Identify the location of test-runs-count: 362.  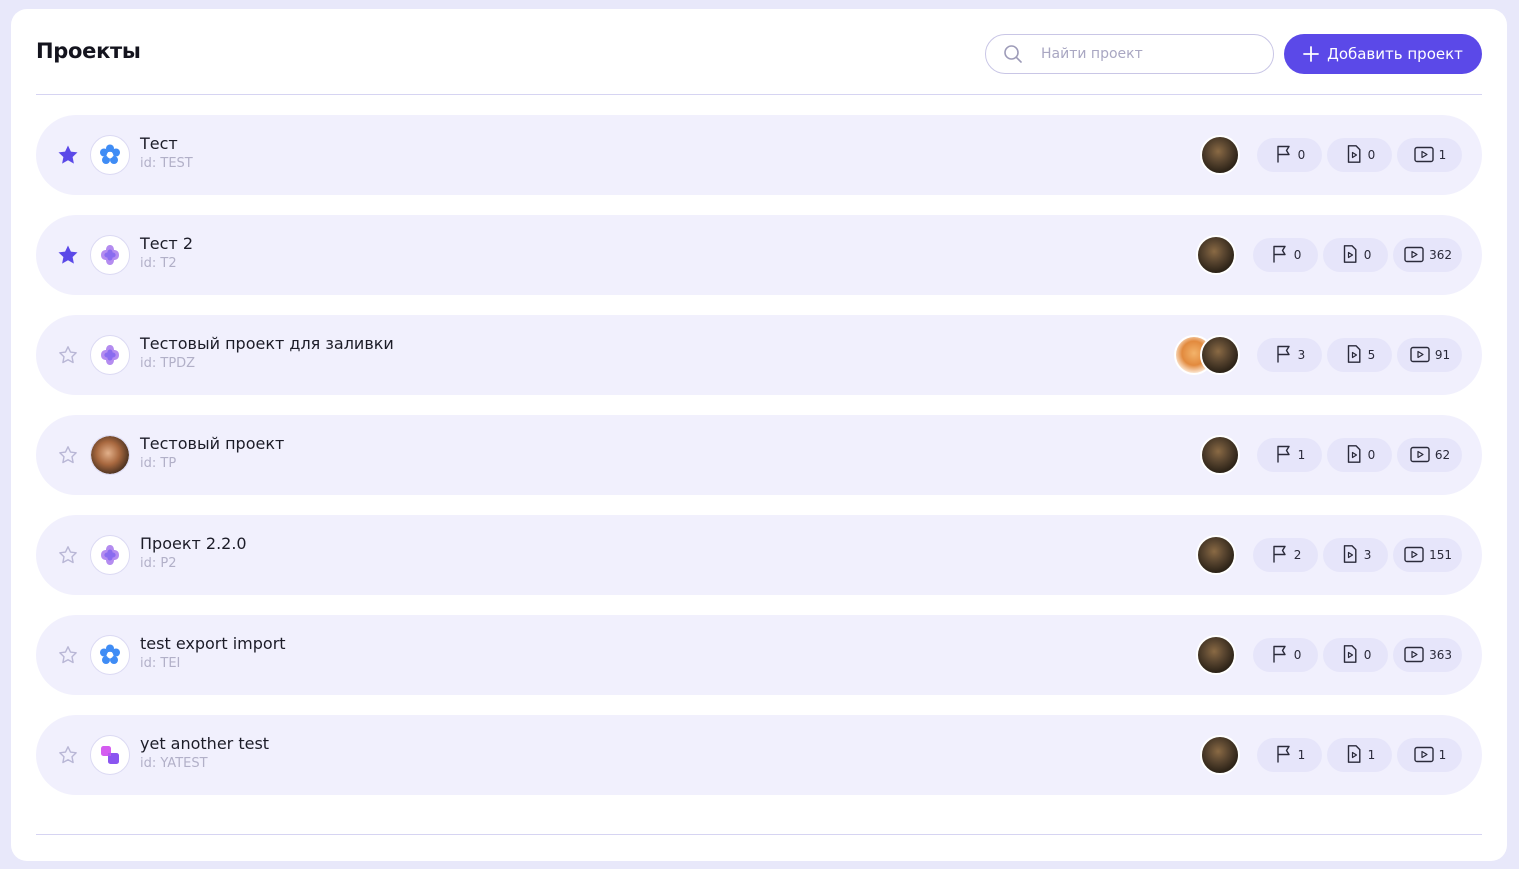
(1440, 255).